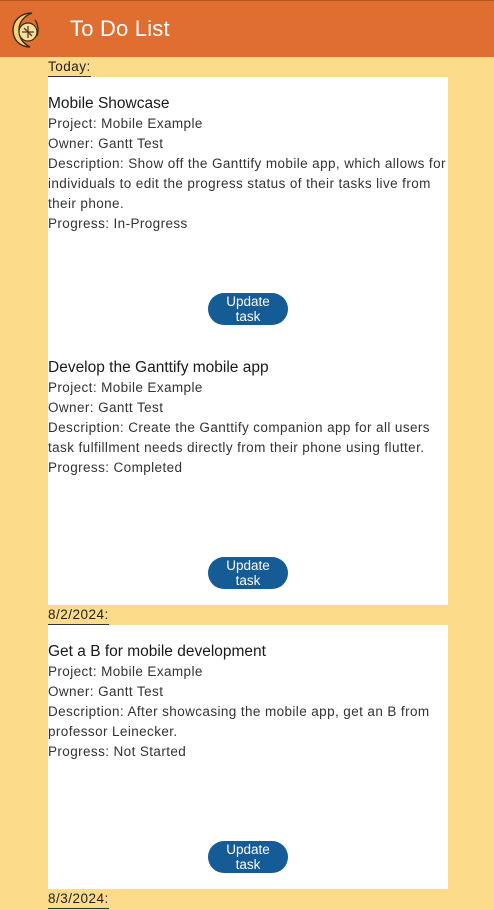 The image size is (494, 910). Describe the element at coordinates (118, 223) in the screenshot. I see `task-progress: Progress: In-Progress` at that location.